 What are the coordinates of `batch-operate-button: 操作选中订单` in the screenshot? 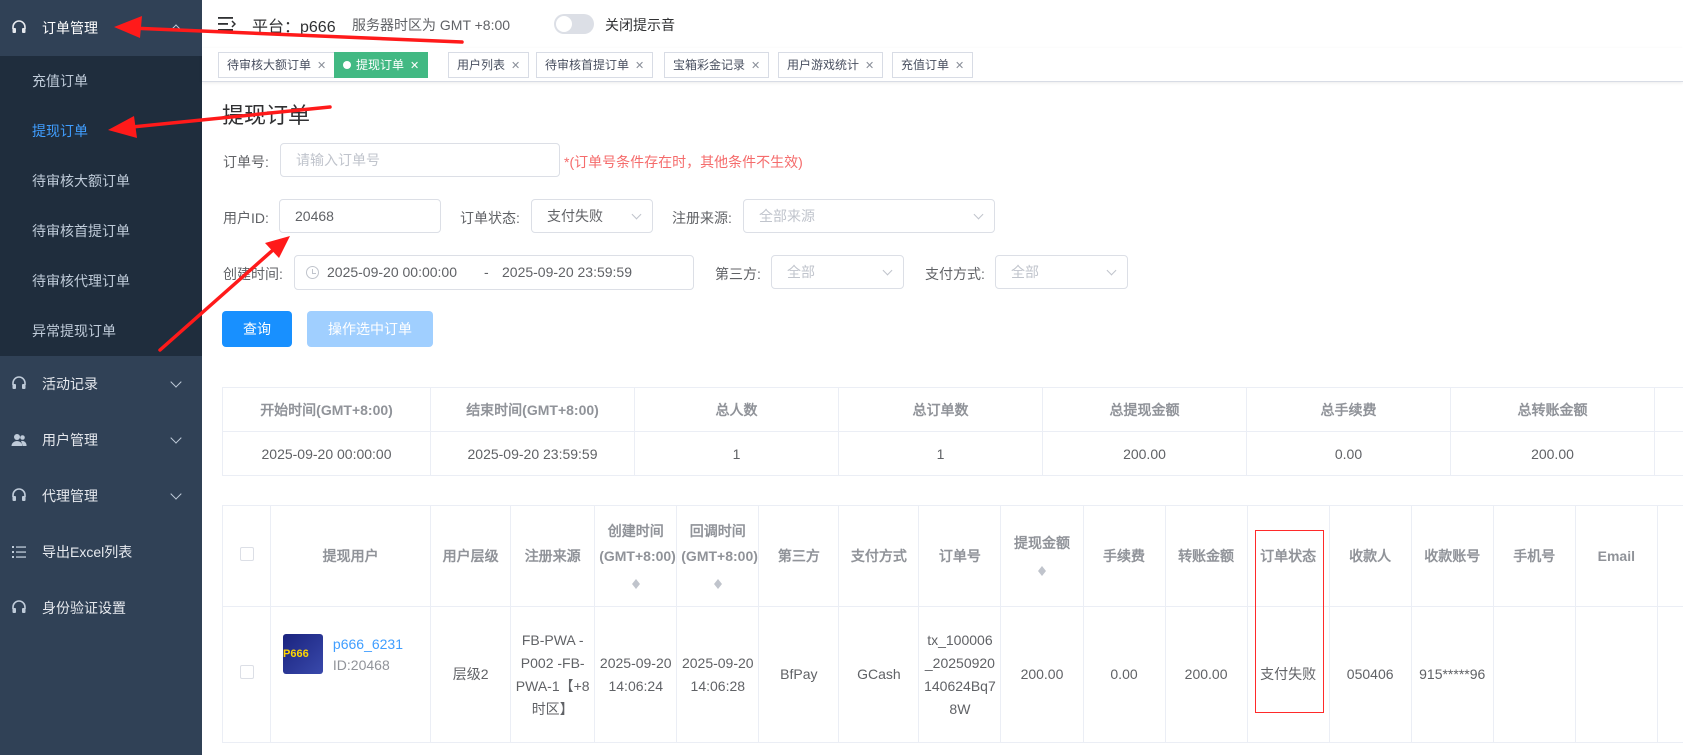 It's located at (370, 329).